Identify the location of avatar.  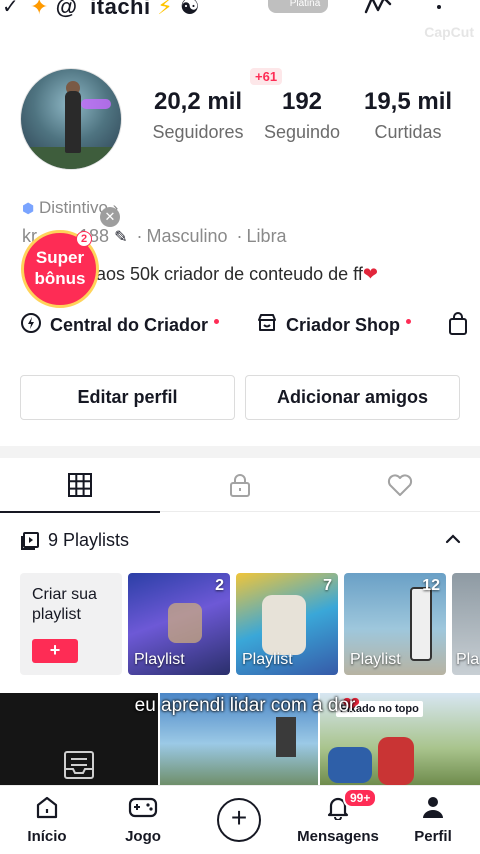
(71, 119).